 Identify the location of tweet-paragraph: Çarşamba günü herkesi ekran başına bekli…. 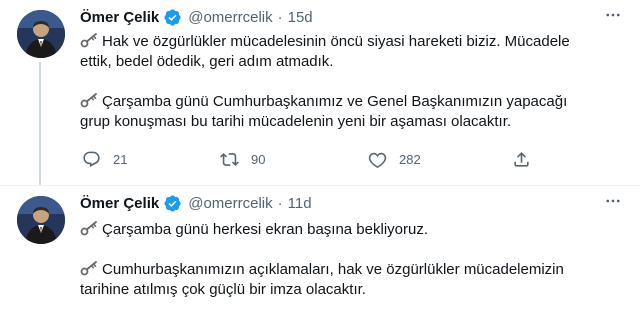
(350, 230).